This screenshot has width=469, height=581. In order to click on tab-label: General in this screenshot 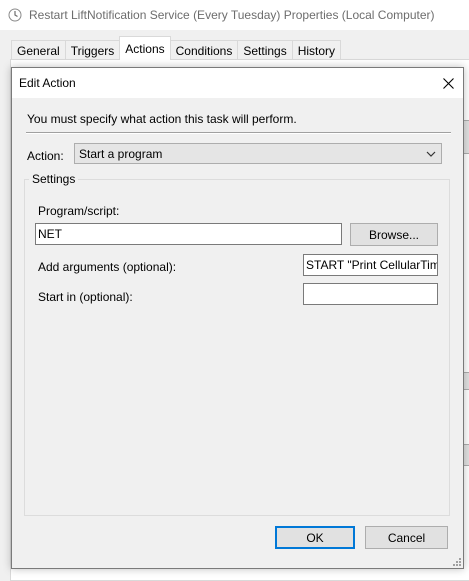, I will do `click(38, 50)`.